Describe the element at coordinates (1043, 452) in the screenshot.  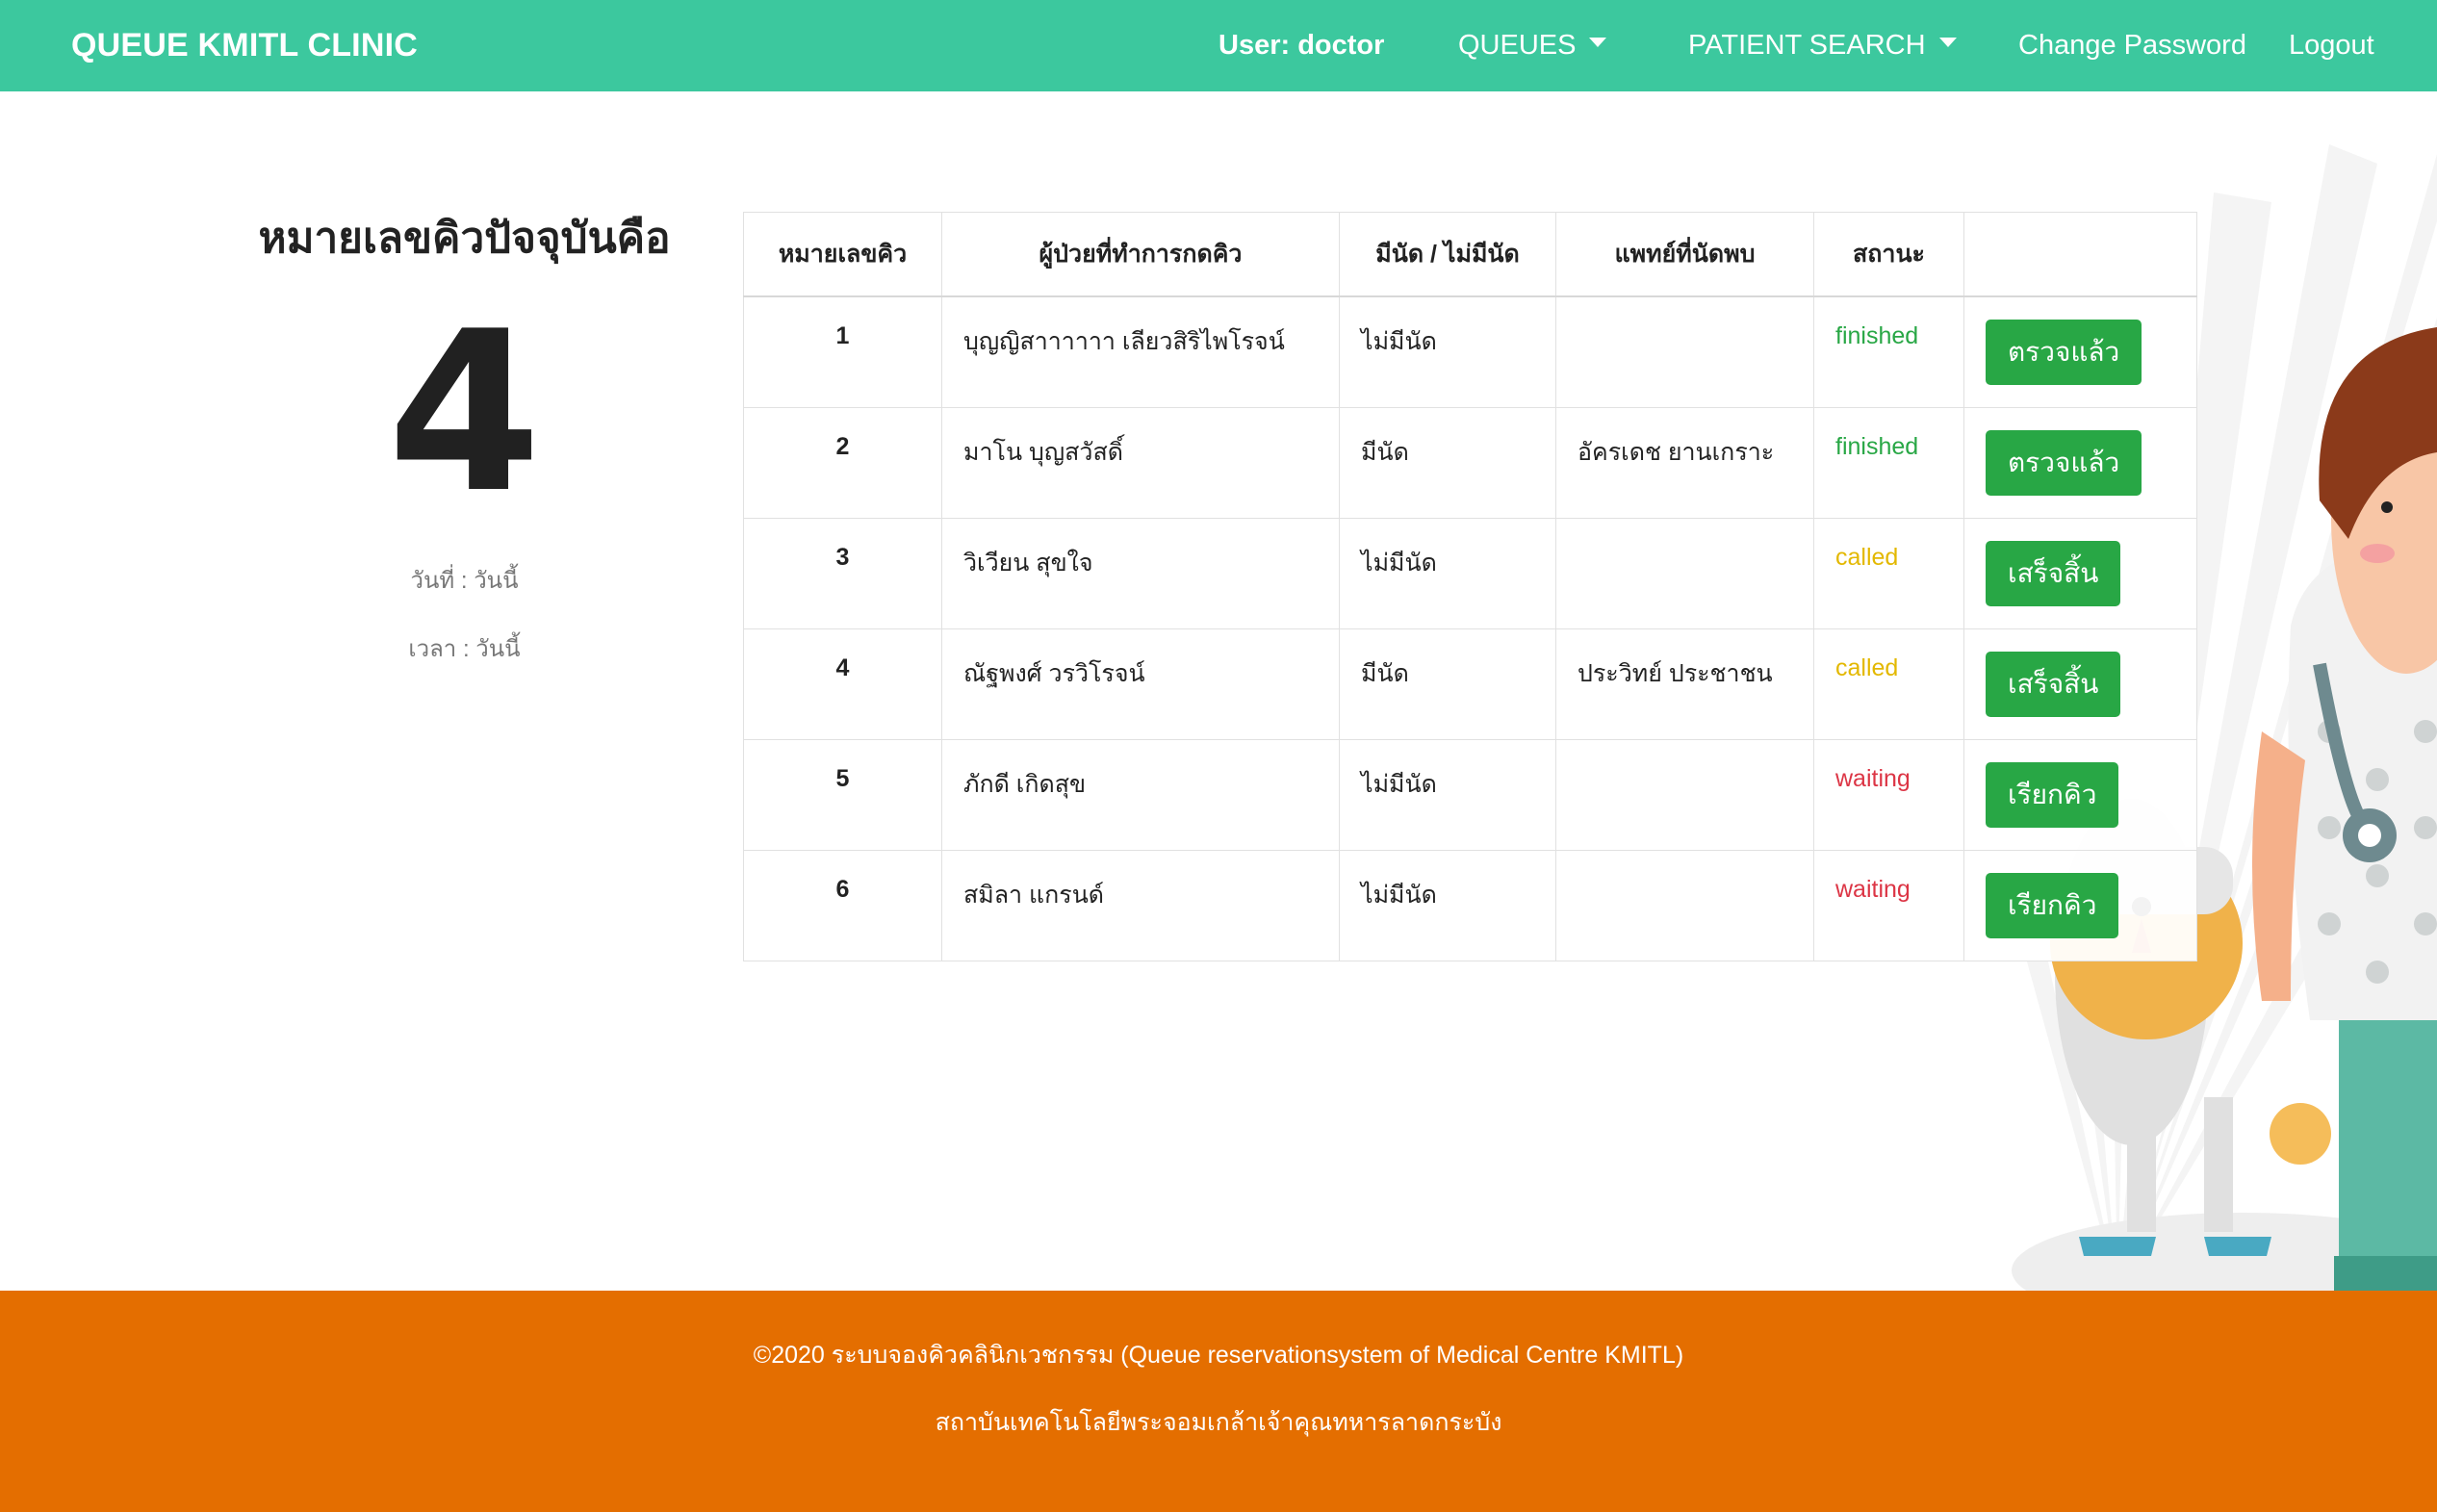
I see `patient-name-cell: มาโน บุญสวัสดิ์` at that location.